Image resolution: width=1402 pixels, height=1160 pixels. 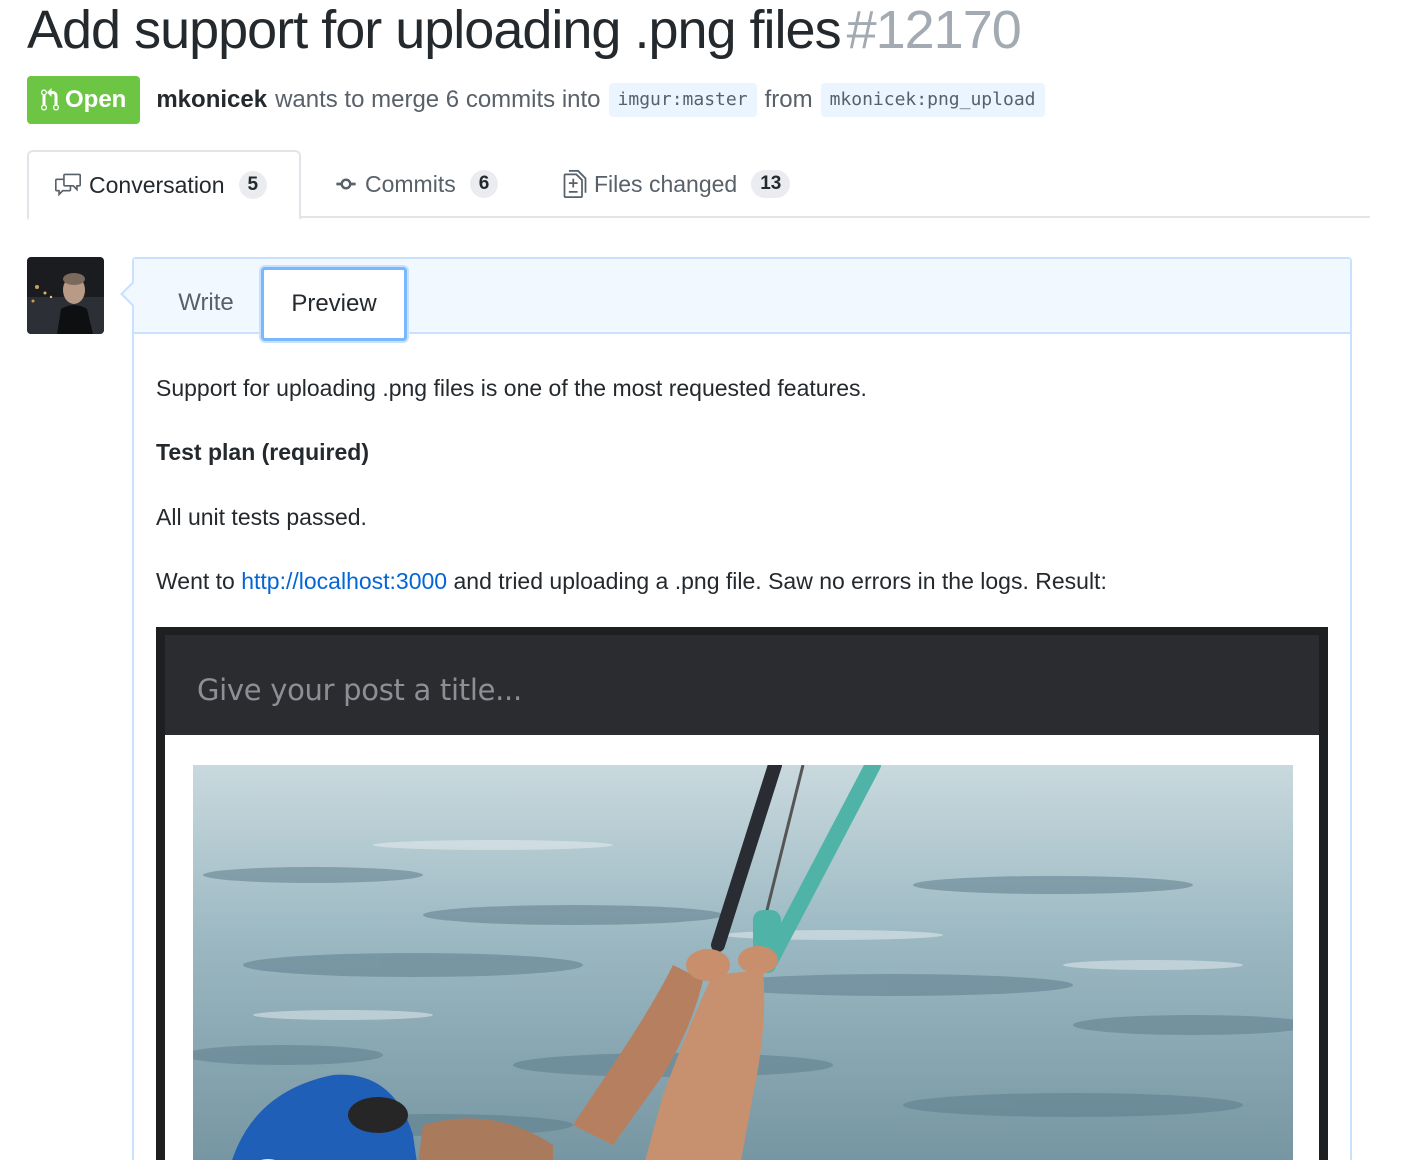 I want to click on base-branch-name: master, so click(x=715, y=99).